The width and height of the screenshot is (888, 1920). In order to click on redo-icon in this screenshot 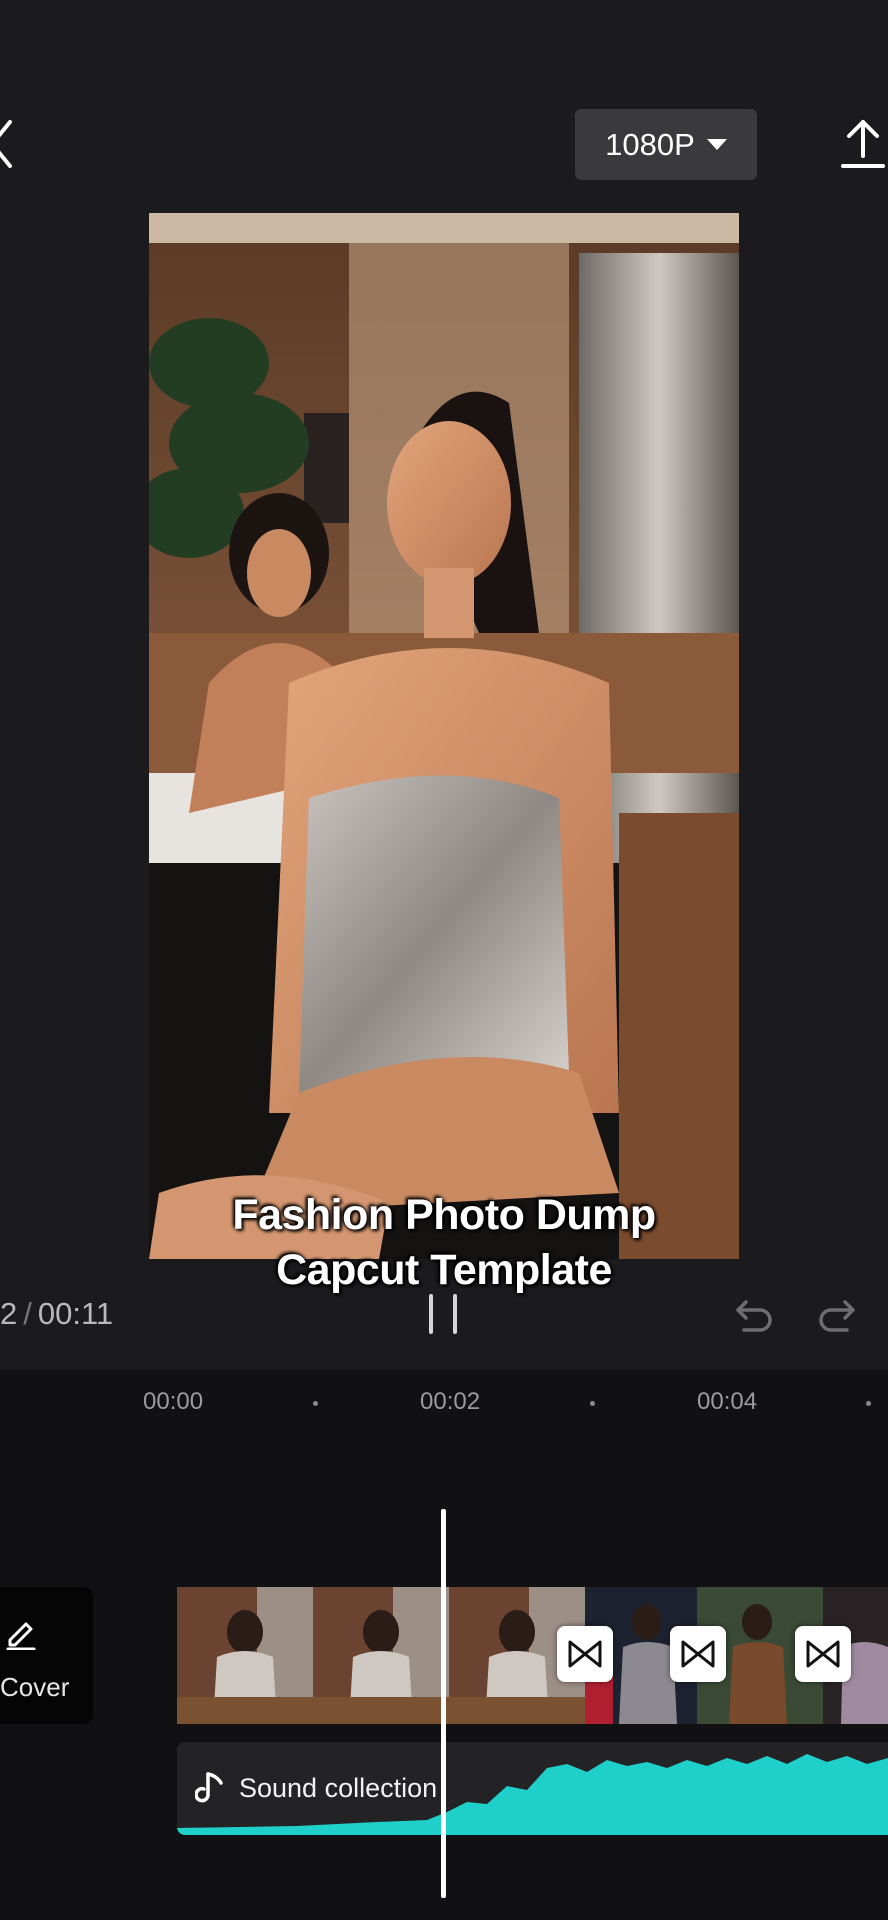, I will do `click(837, 1316)`.